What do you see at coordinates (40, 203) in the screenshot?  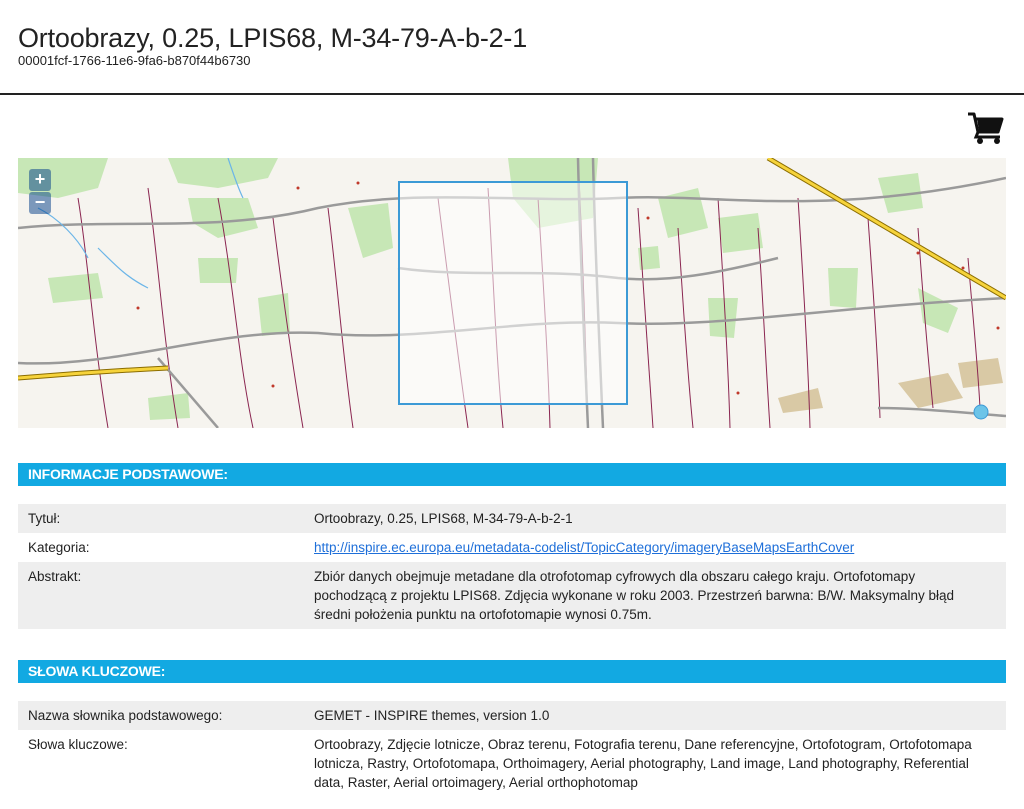 I see `zoom-out-button: −` at bounding box center [40, 203].